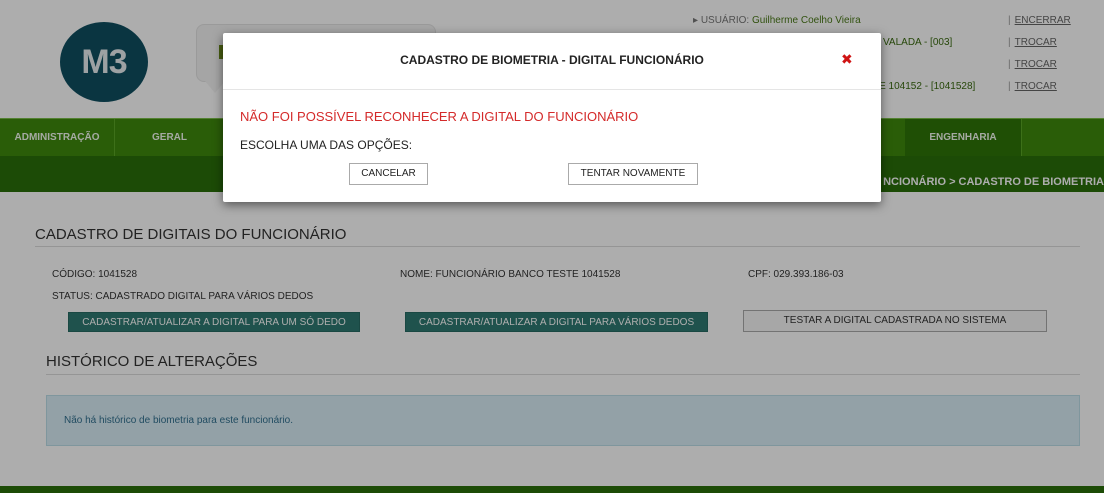 The height and width of the screenshot is (493, 1104). Describe the element at coordinates (847, 59) in the screenshot. I see `close-icon: ✖` at that location.